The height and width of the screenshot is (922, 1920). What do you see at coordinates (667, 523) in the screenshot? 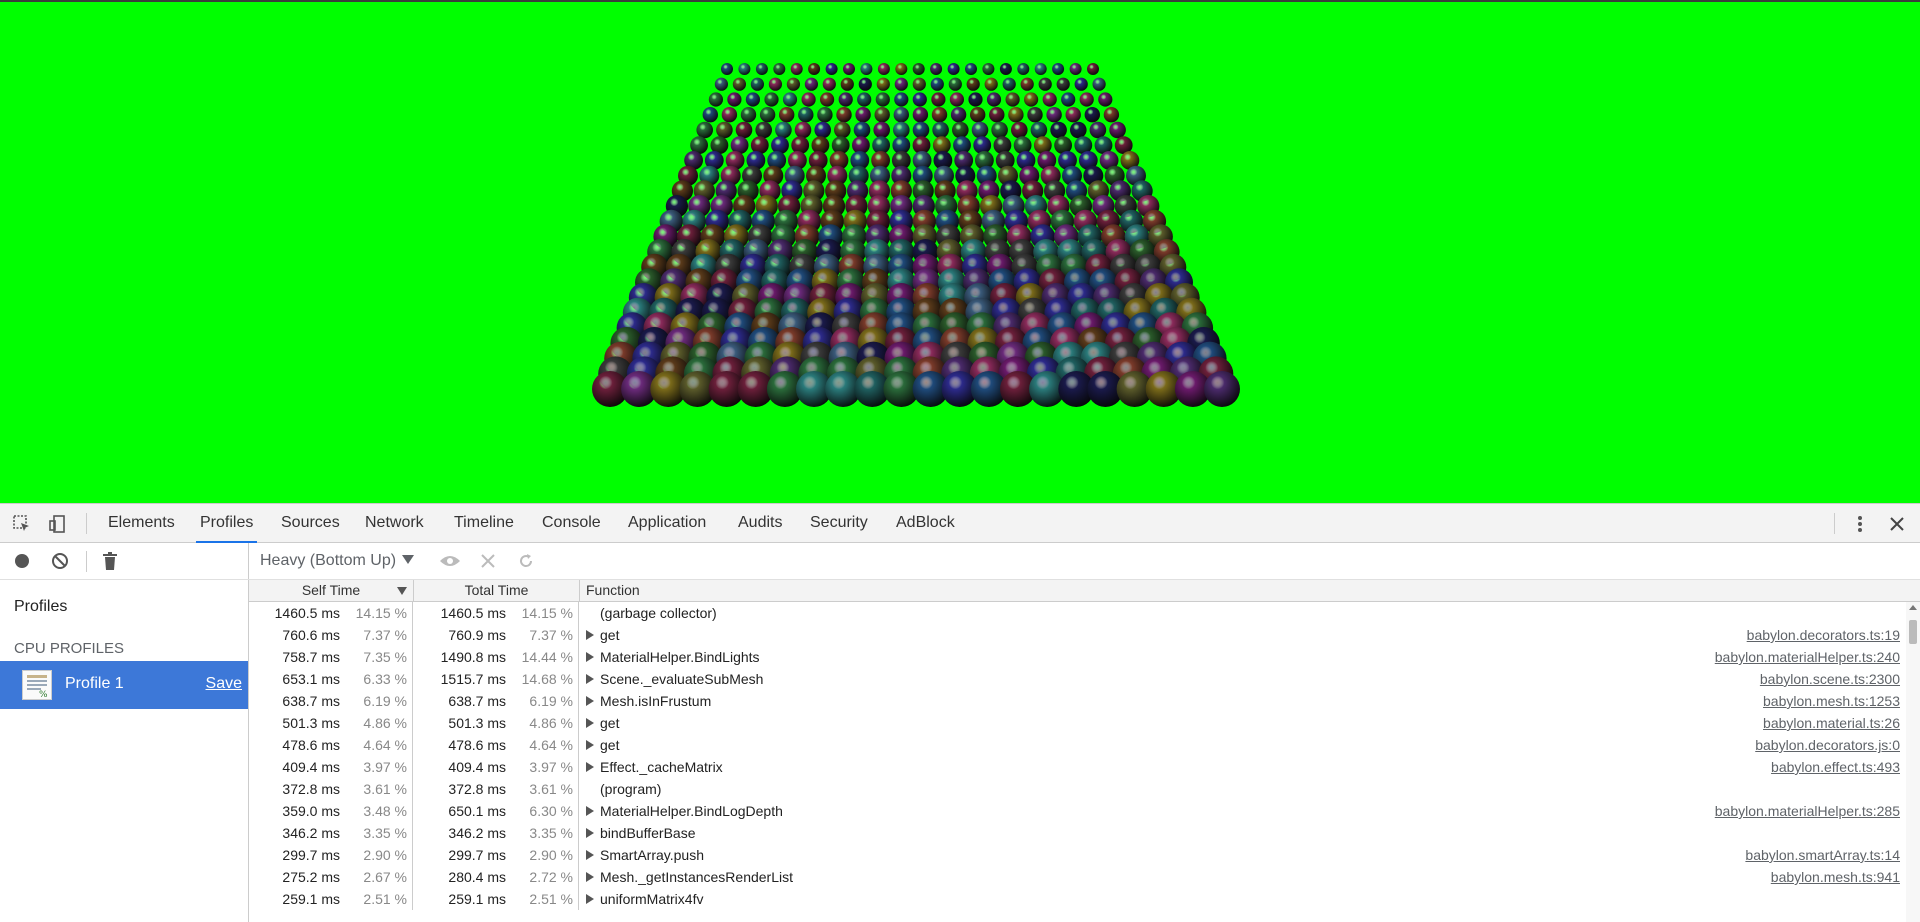
I see `tab-application: Application` at bounding box center [667, 523].